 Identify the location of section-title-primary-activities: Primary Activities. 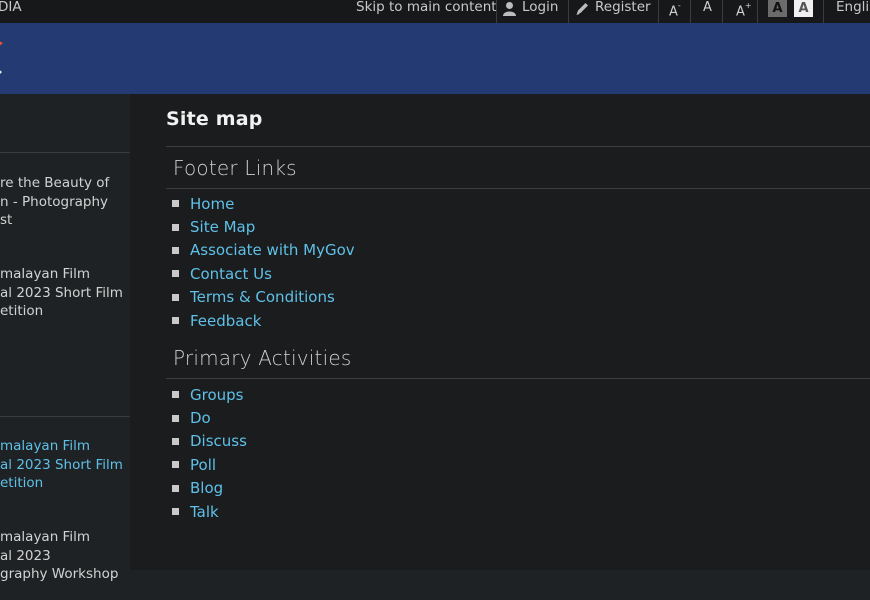
(262, 358).